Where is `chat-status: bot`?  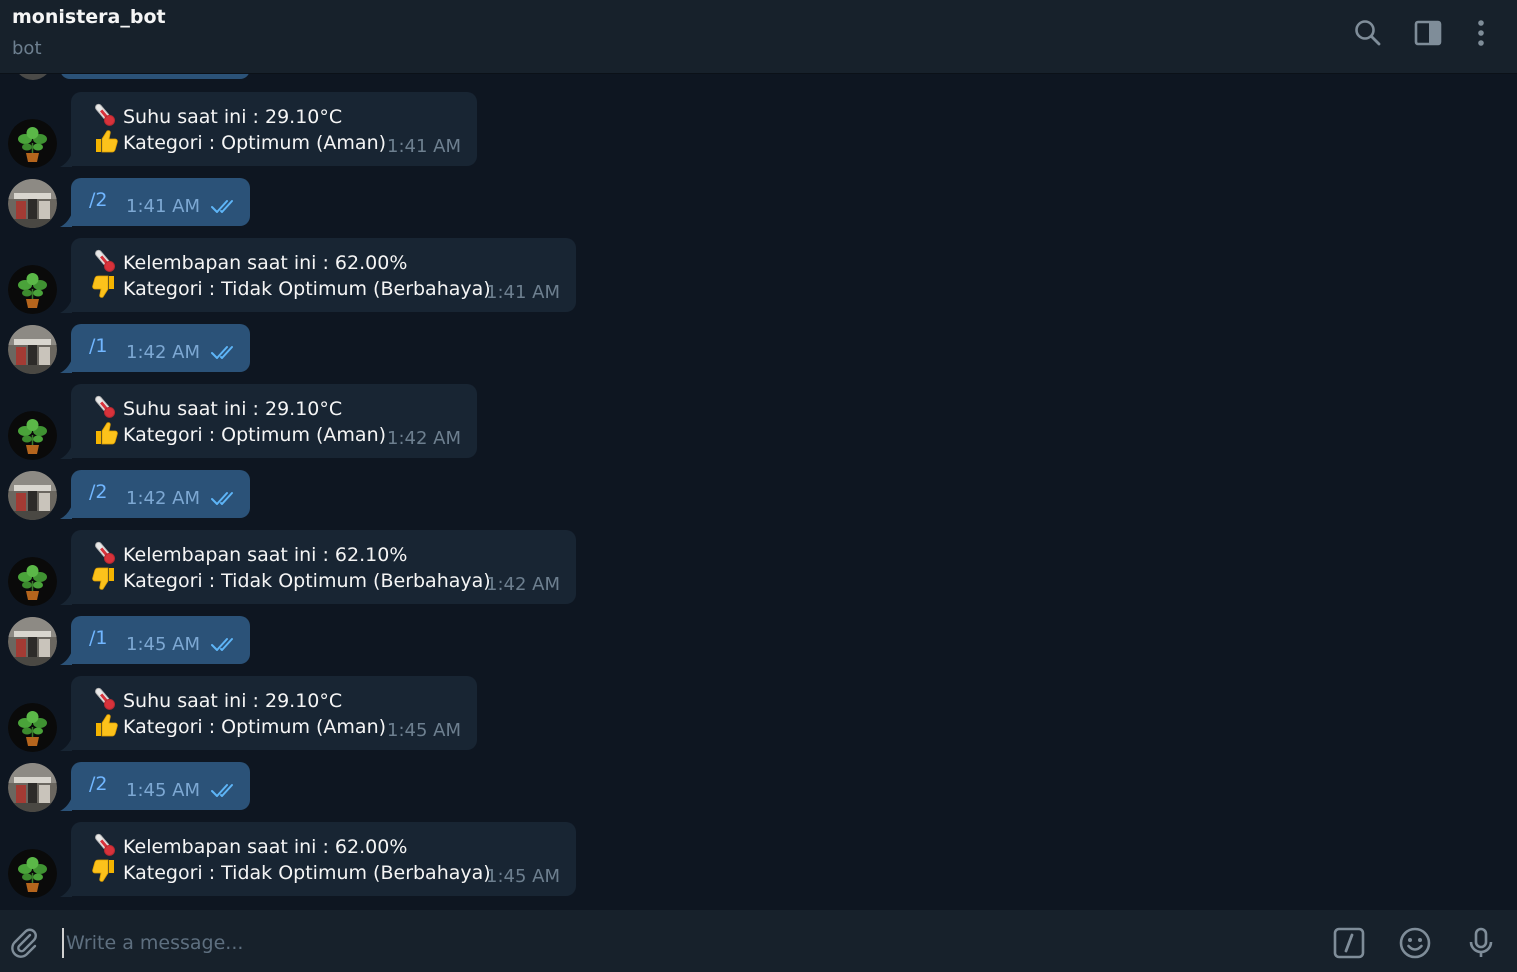
chat-status: bot is located at coordinates (27, 48).